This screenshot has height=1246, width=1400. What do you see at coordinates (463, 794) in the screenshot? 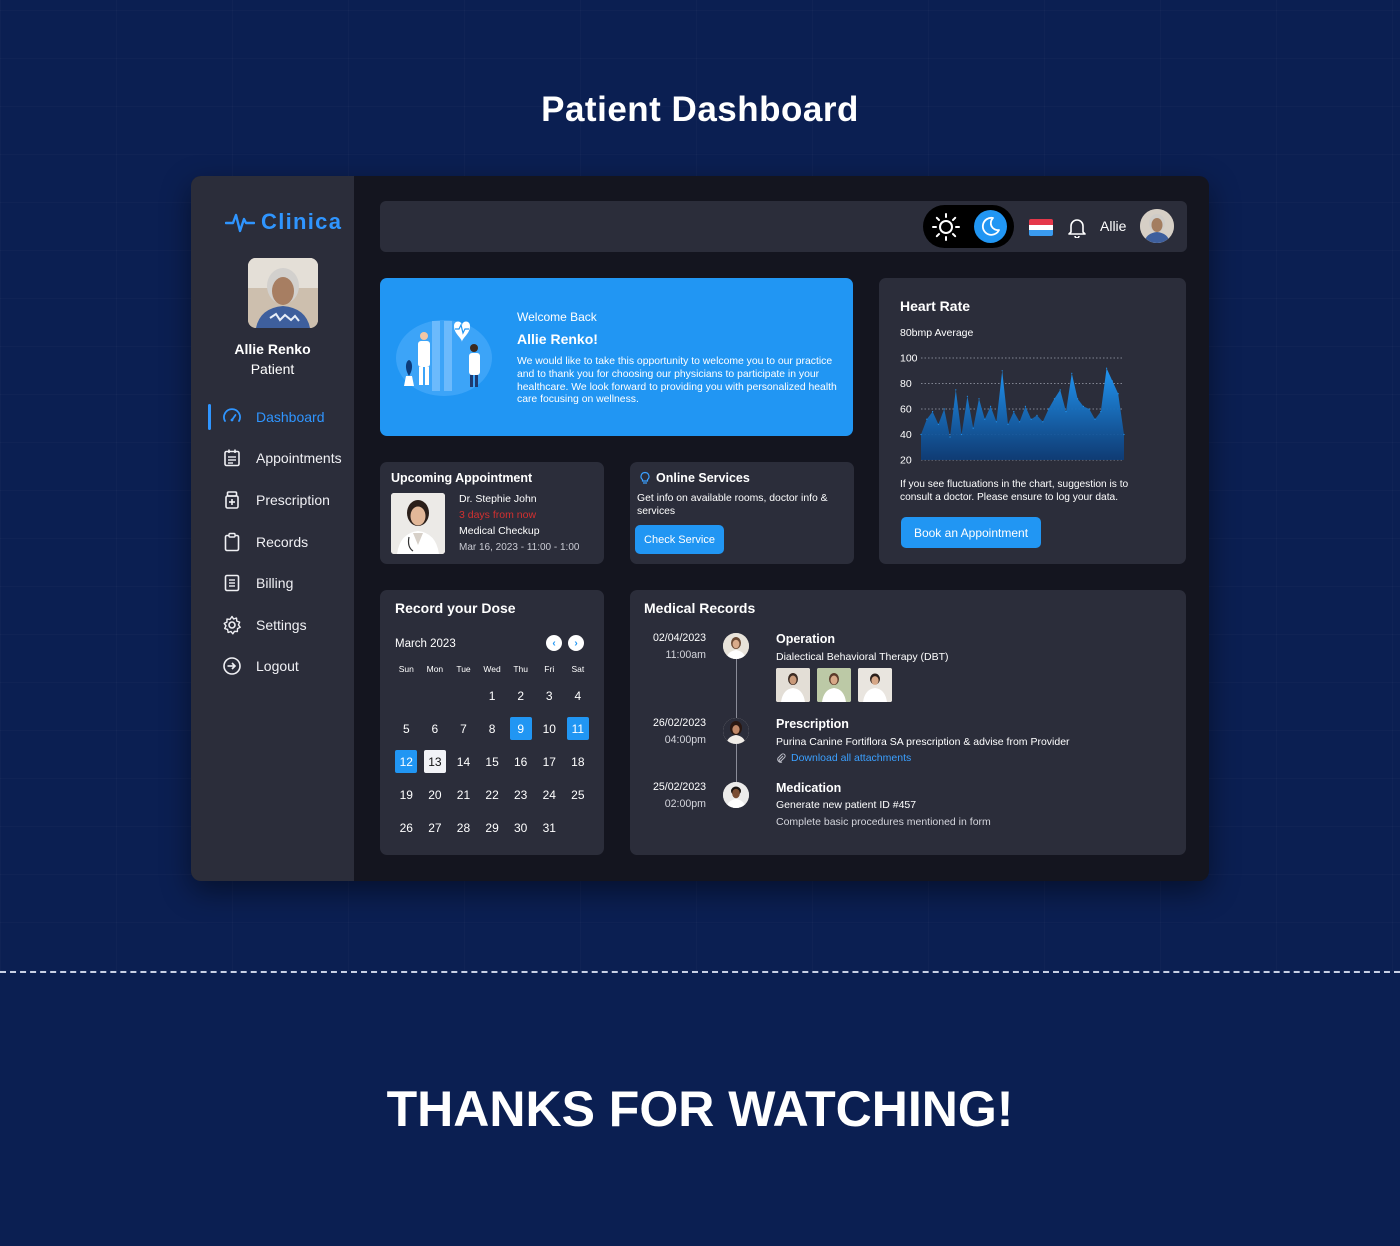
I see `calendar-day: 21` at bounding box center [463, 794].